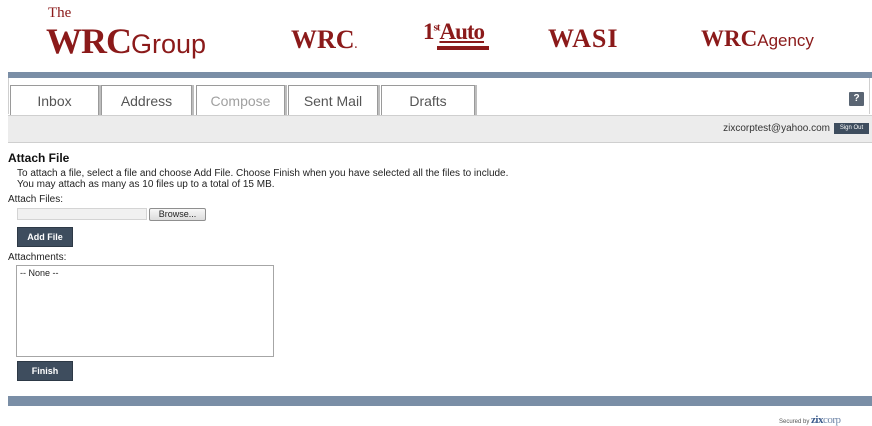  What do you see at coordinates (851, 128) in the screenshot?
I see `sign-out-button: Sign Out` at bounding box center [851, 128].